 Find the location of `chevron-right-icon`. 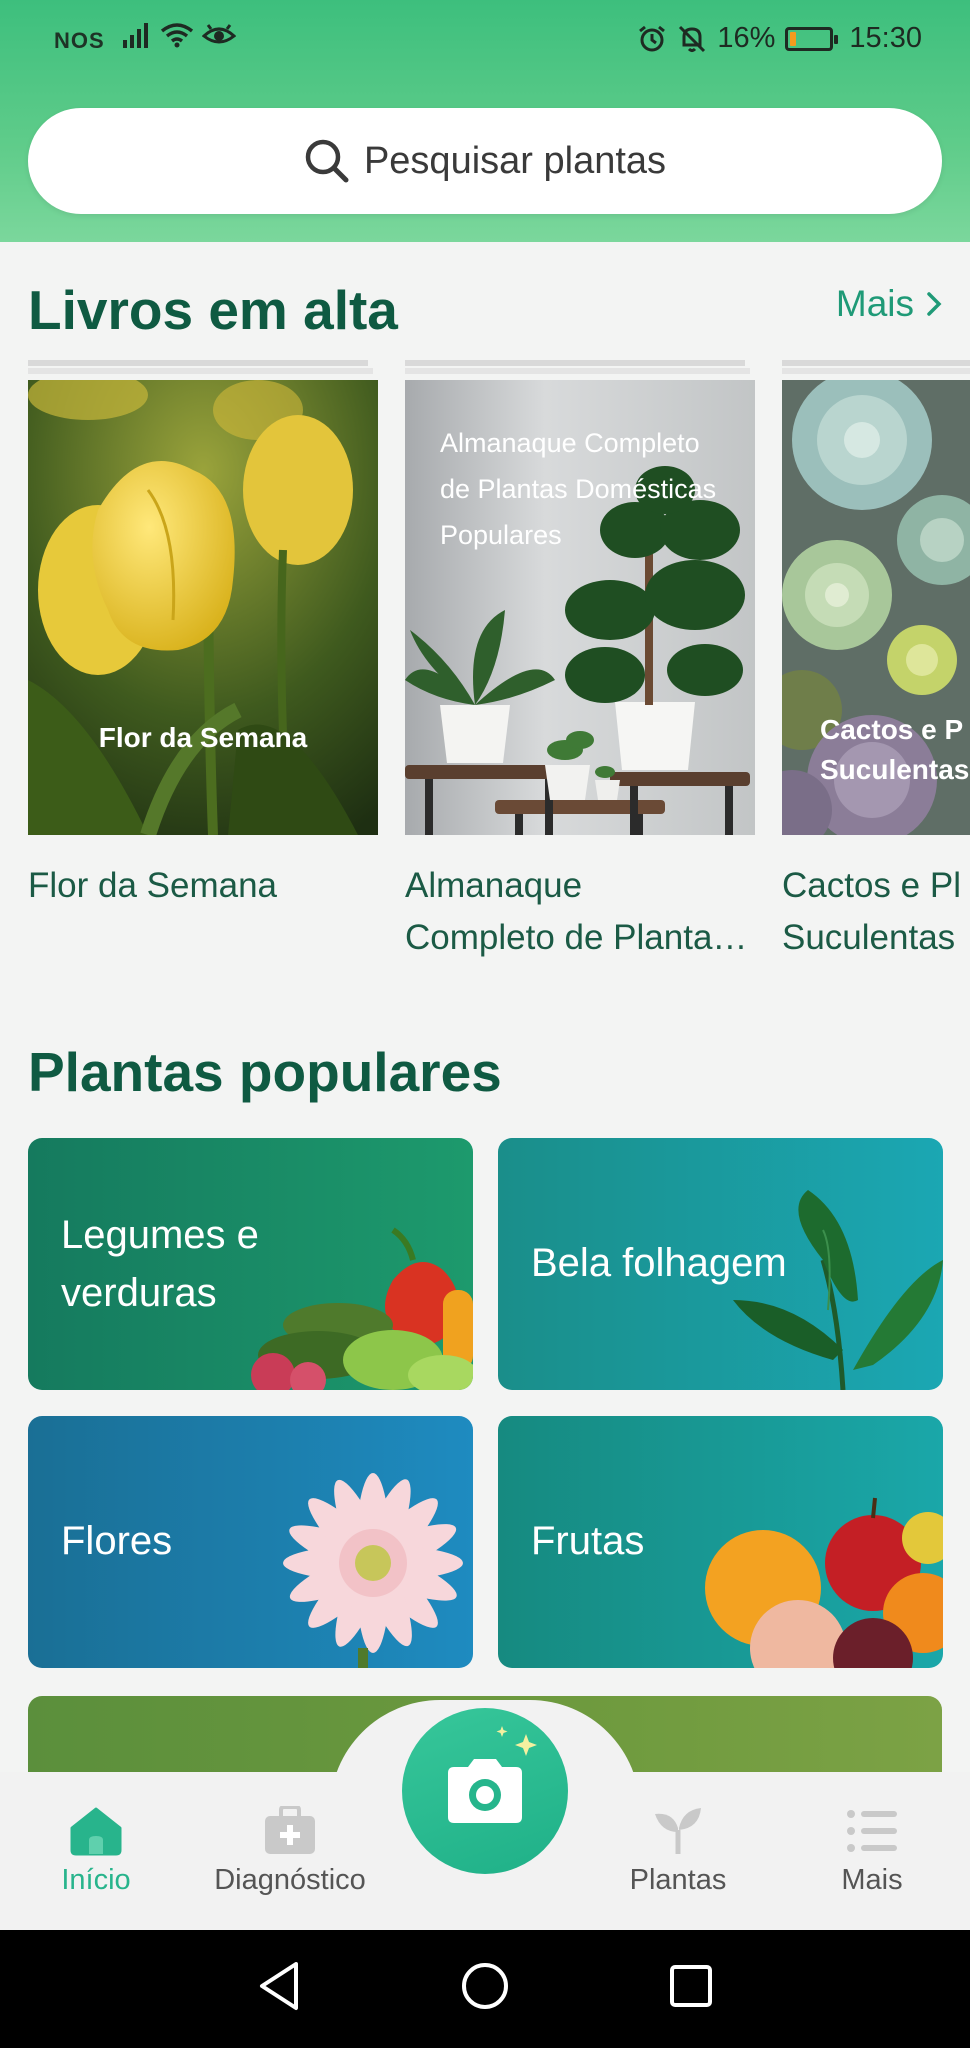

chevron-right-icon is located at coordinates (934, 304).